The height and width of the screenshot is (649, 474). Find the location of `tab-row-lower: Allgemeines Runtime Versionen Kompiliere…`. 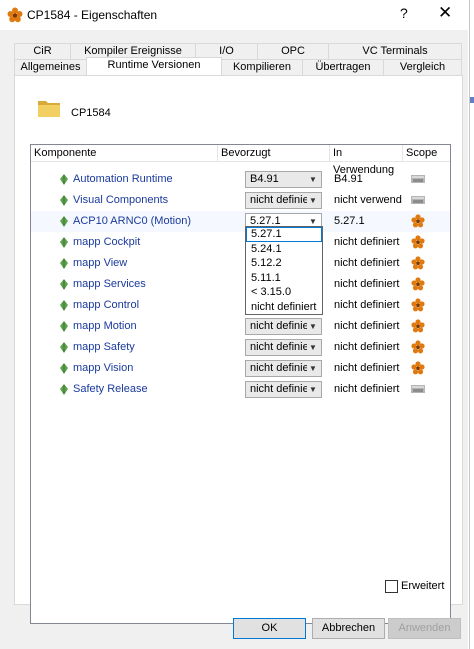

tab-row-lower: Allgemeines Runtime Versionen Kompiliere… is located at coordinates (238, 66).